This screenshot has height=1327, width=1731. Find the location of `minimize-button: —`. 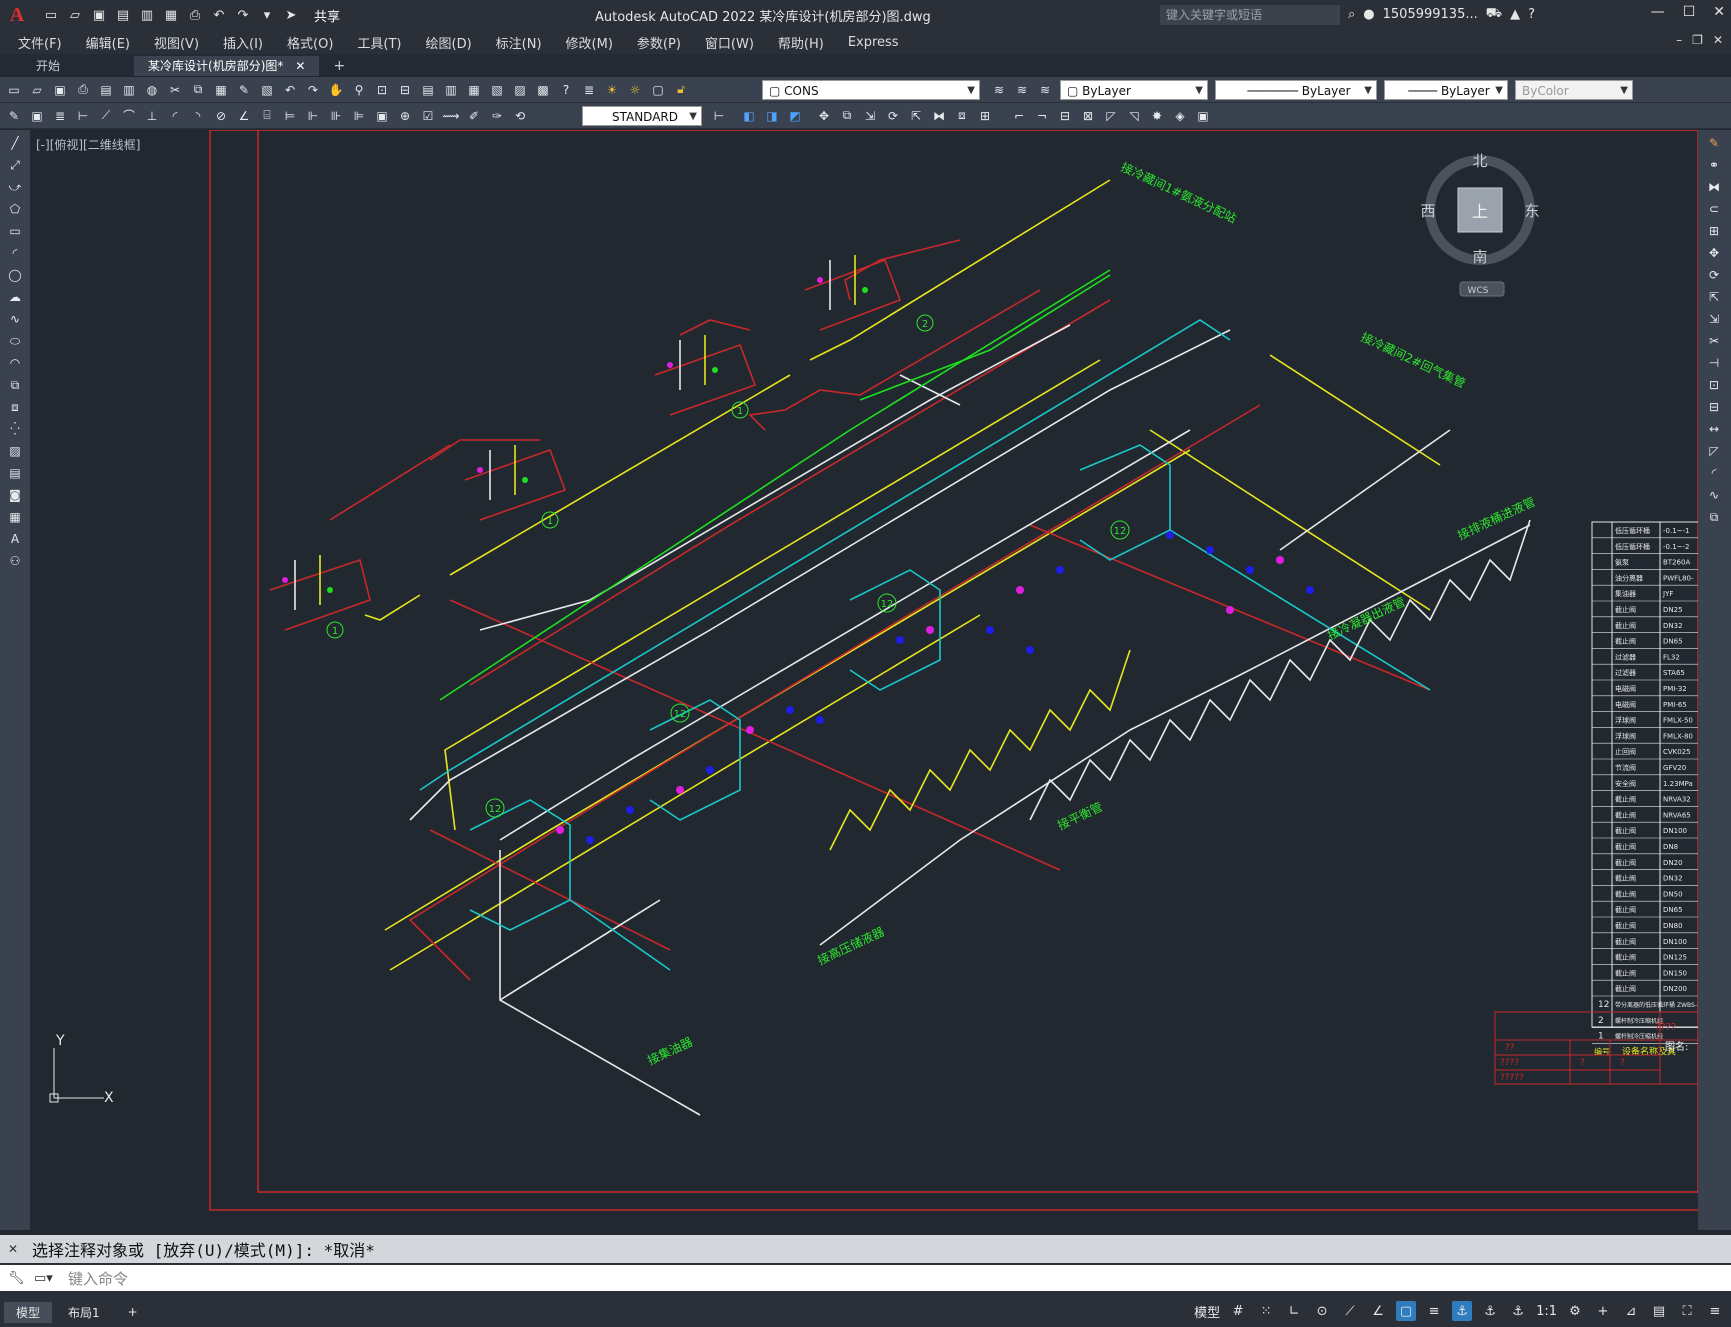

minimize-button: — is located at coordinates (1658, 12).